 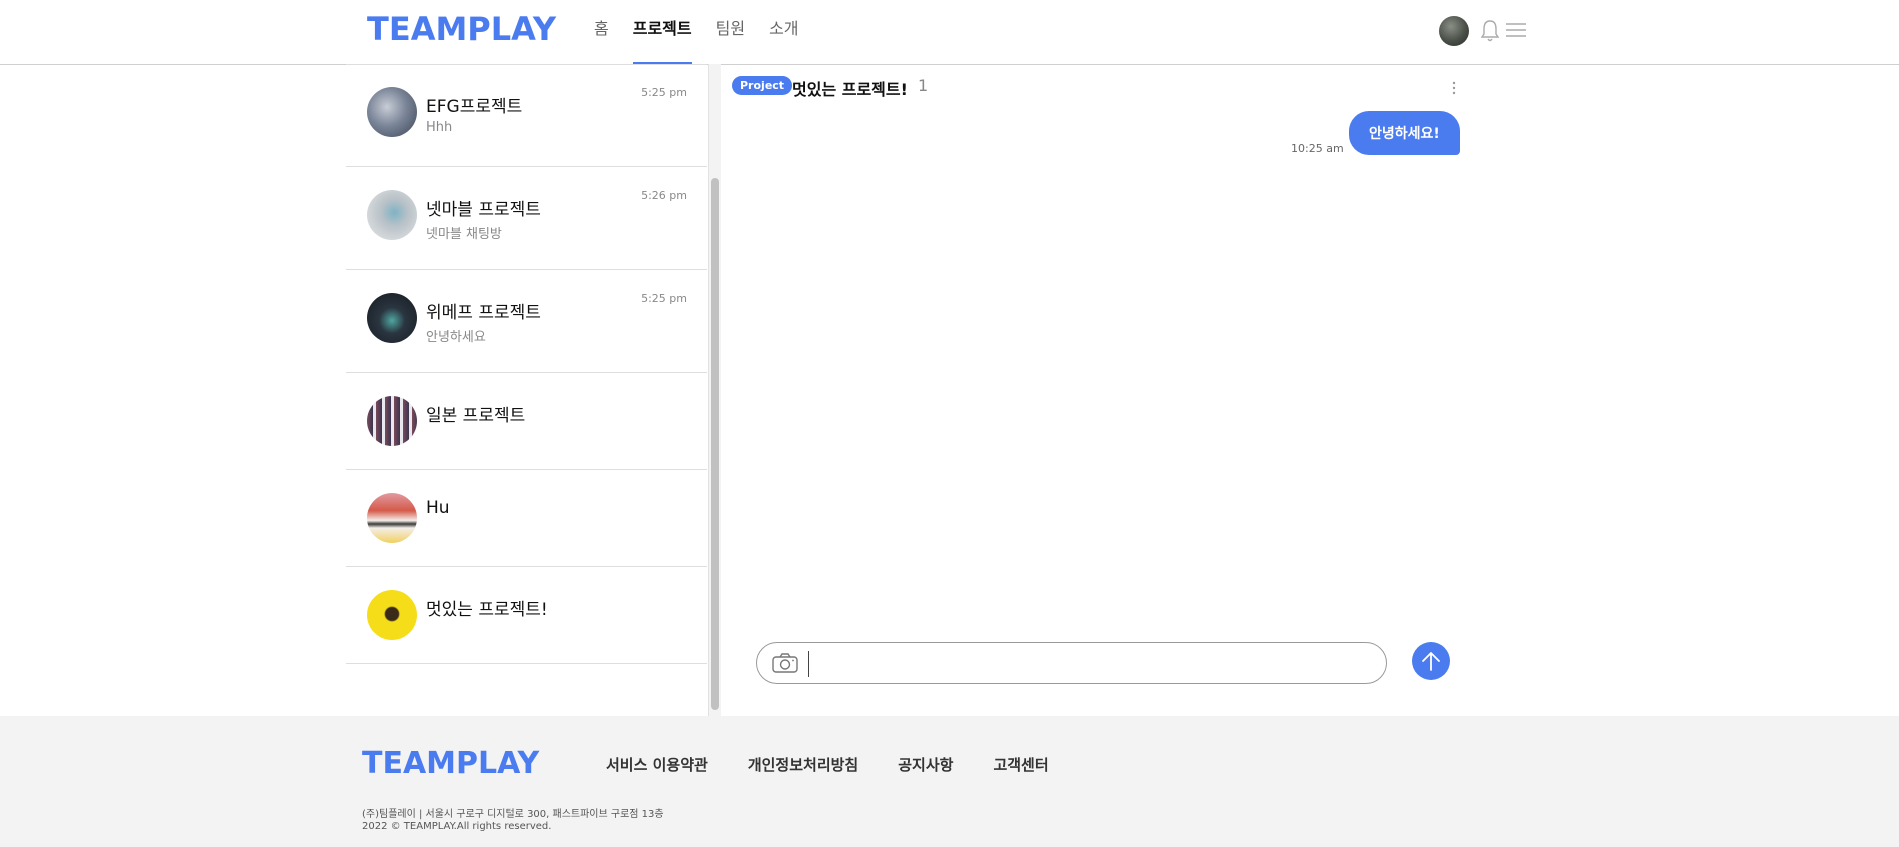 I want to click on chat-room-item: 위메프 프로젝트 안녕하세요 5:25 pm, so click(x=526, y=321).